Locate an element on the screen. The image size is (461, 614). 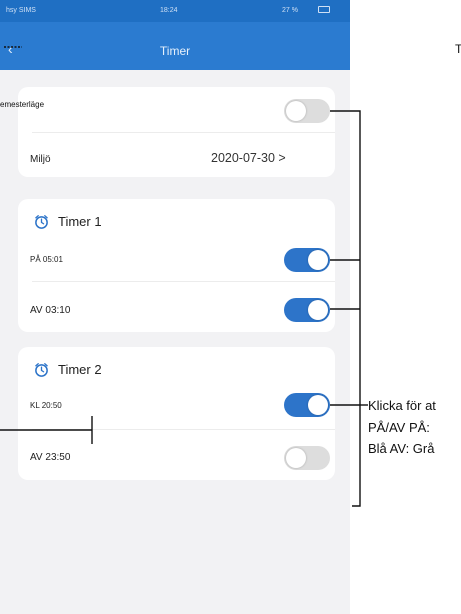
timer-1-on-toggle is located at coordinates (307, 260).